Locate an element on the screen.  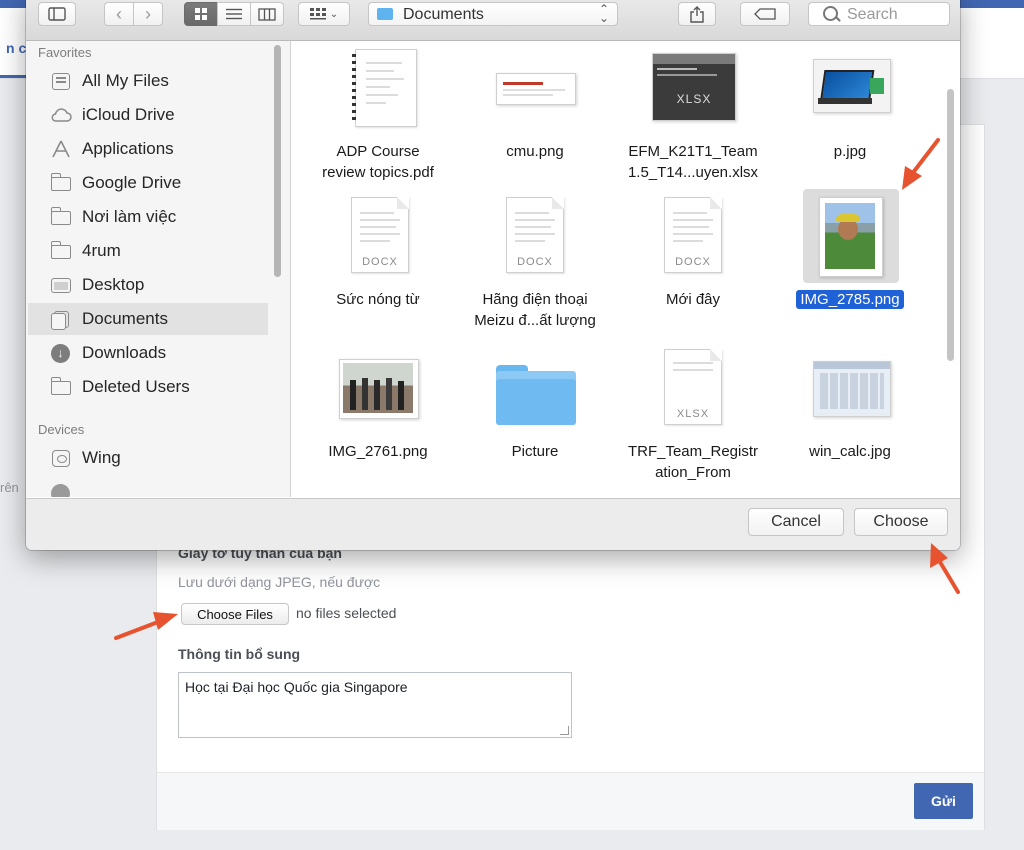
file-name-line: Sức nóng từ is located at coordinates (378, 299).